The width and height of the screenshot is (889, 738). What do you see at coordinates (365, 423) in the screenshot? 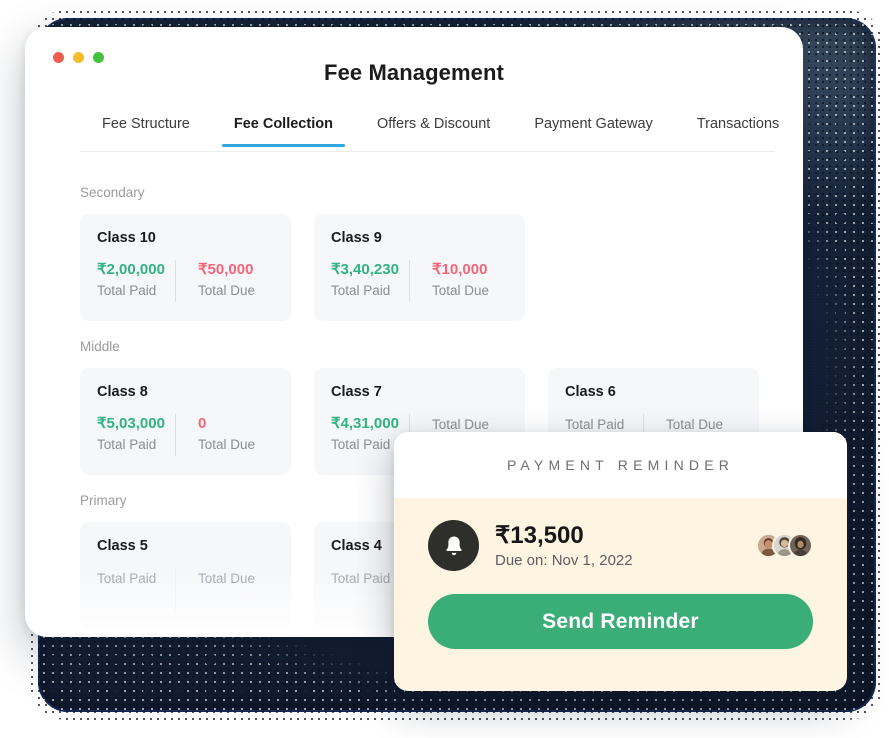
I see `metric-paid-value: ₹4,31,000` at bounding box center [365, 423].